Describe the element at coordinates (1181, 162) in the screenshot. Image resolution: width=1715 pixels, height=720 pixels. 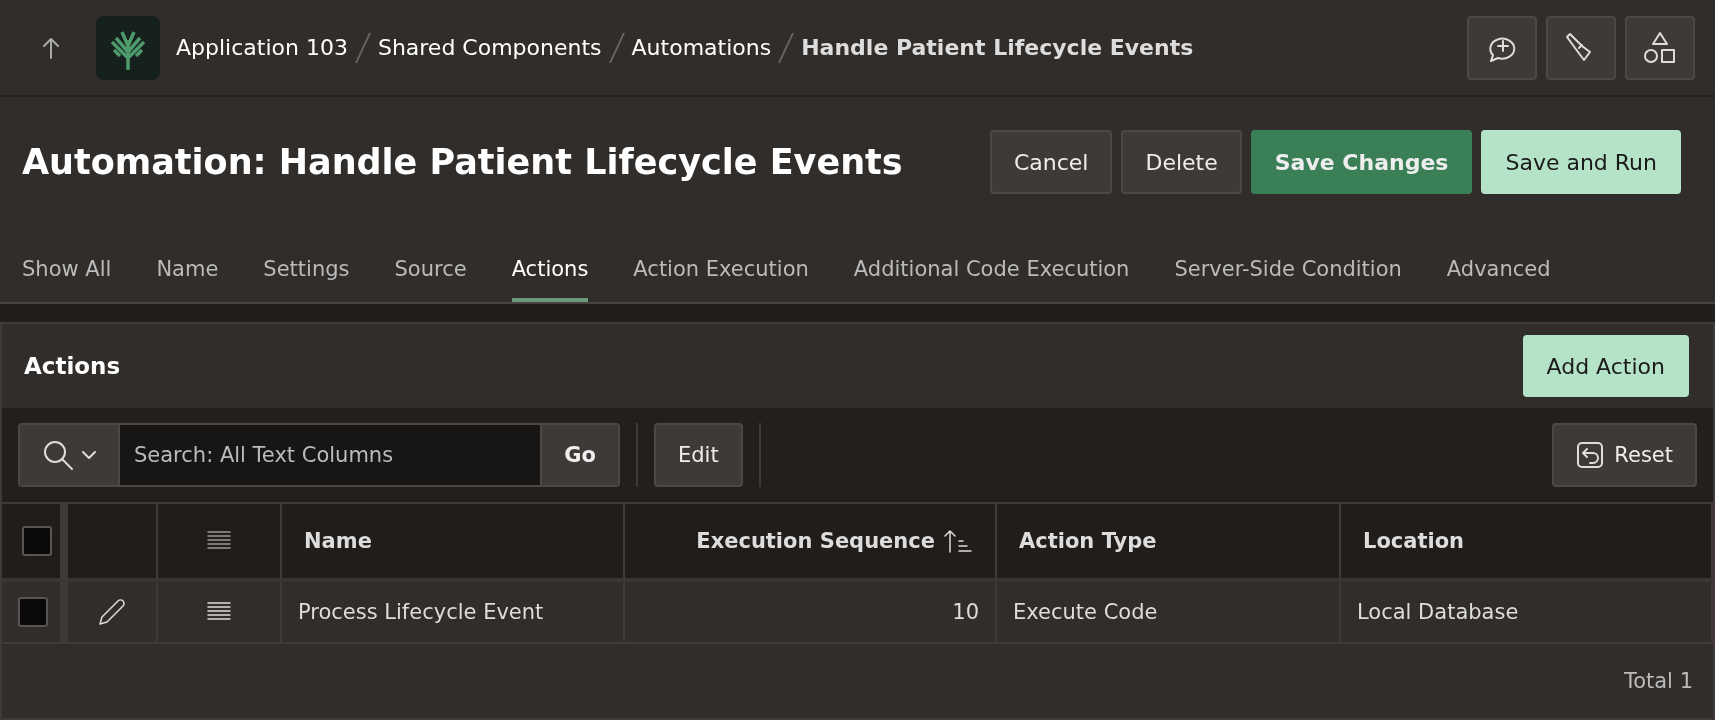
I see `page-button: Delete` at that location.